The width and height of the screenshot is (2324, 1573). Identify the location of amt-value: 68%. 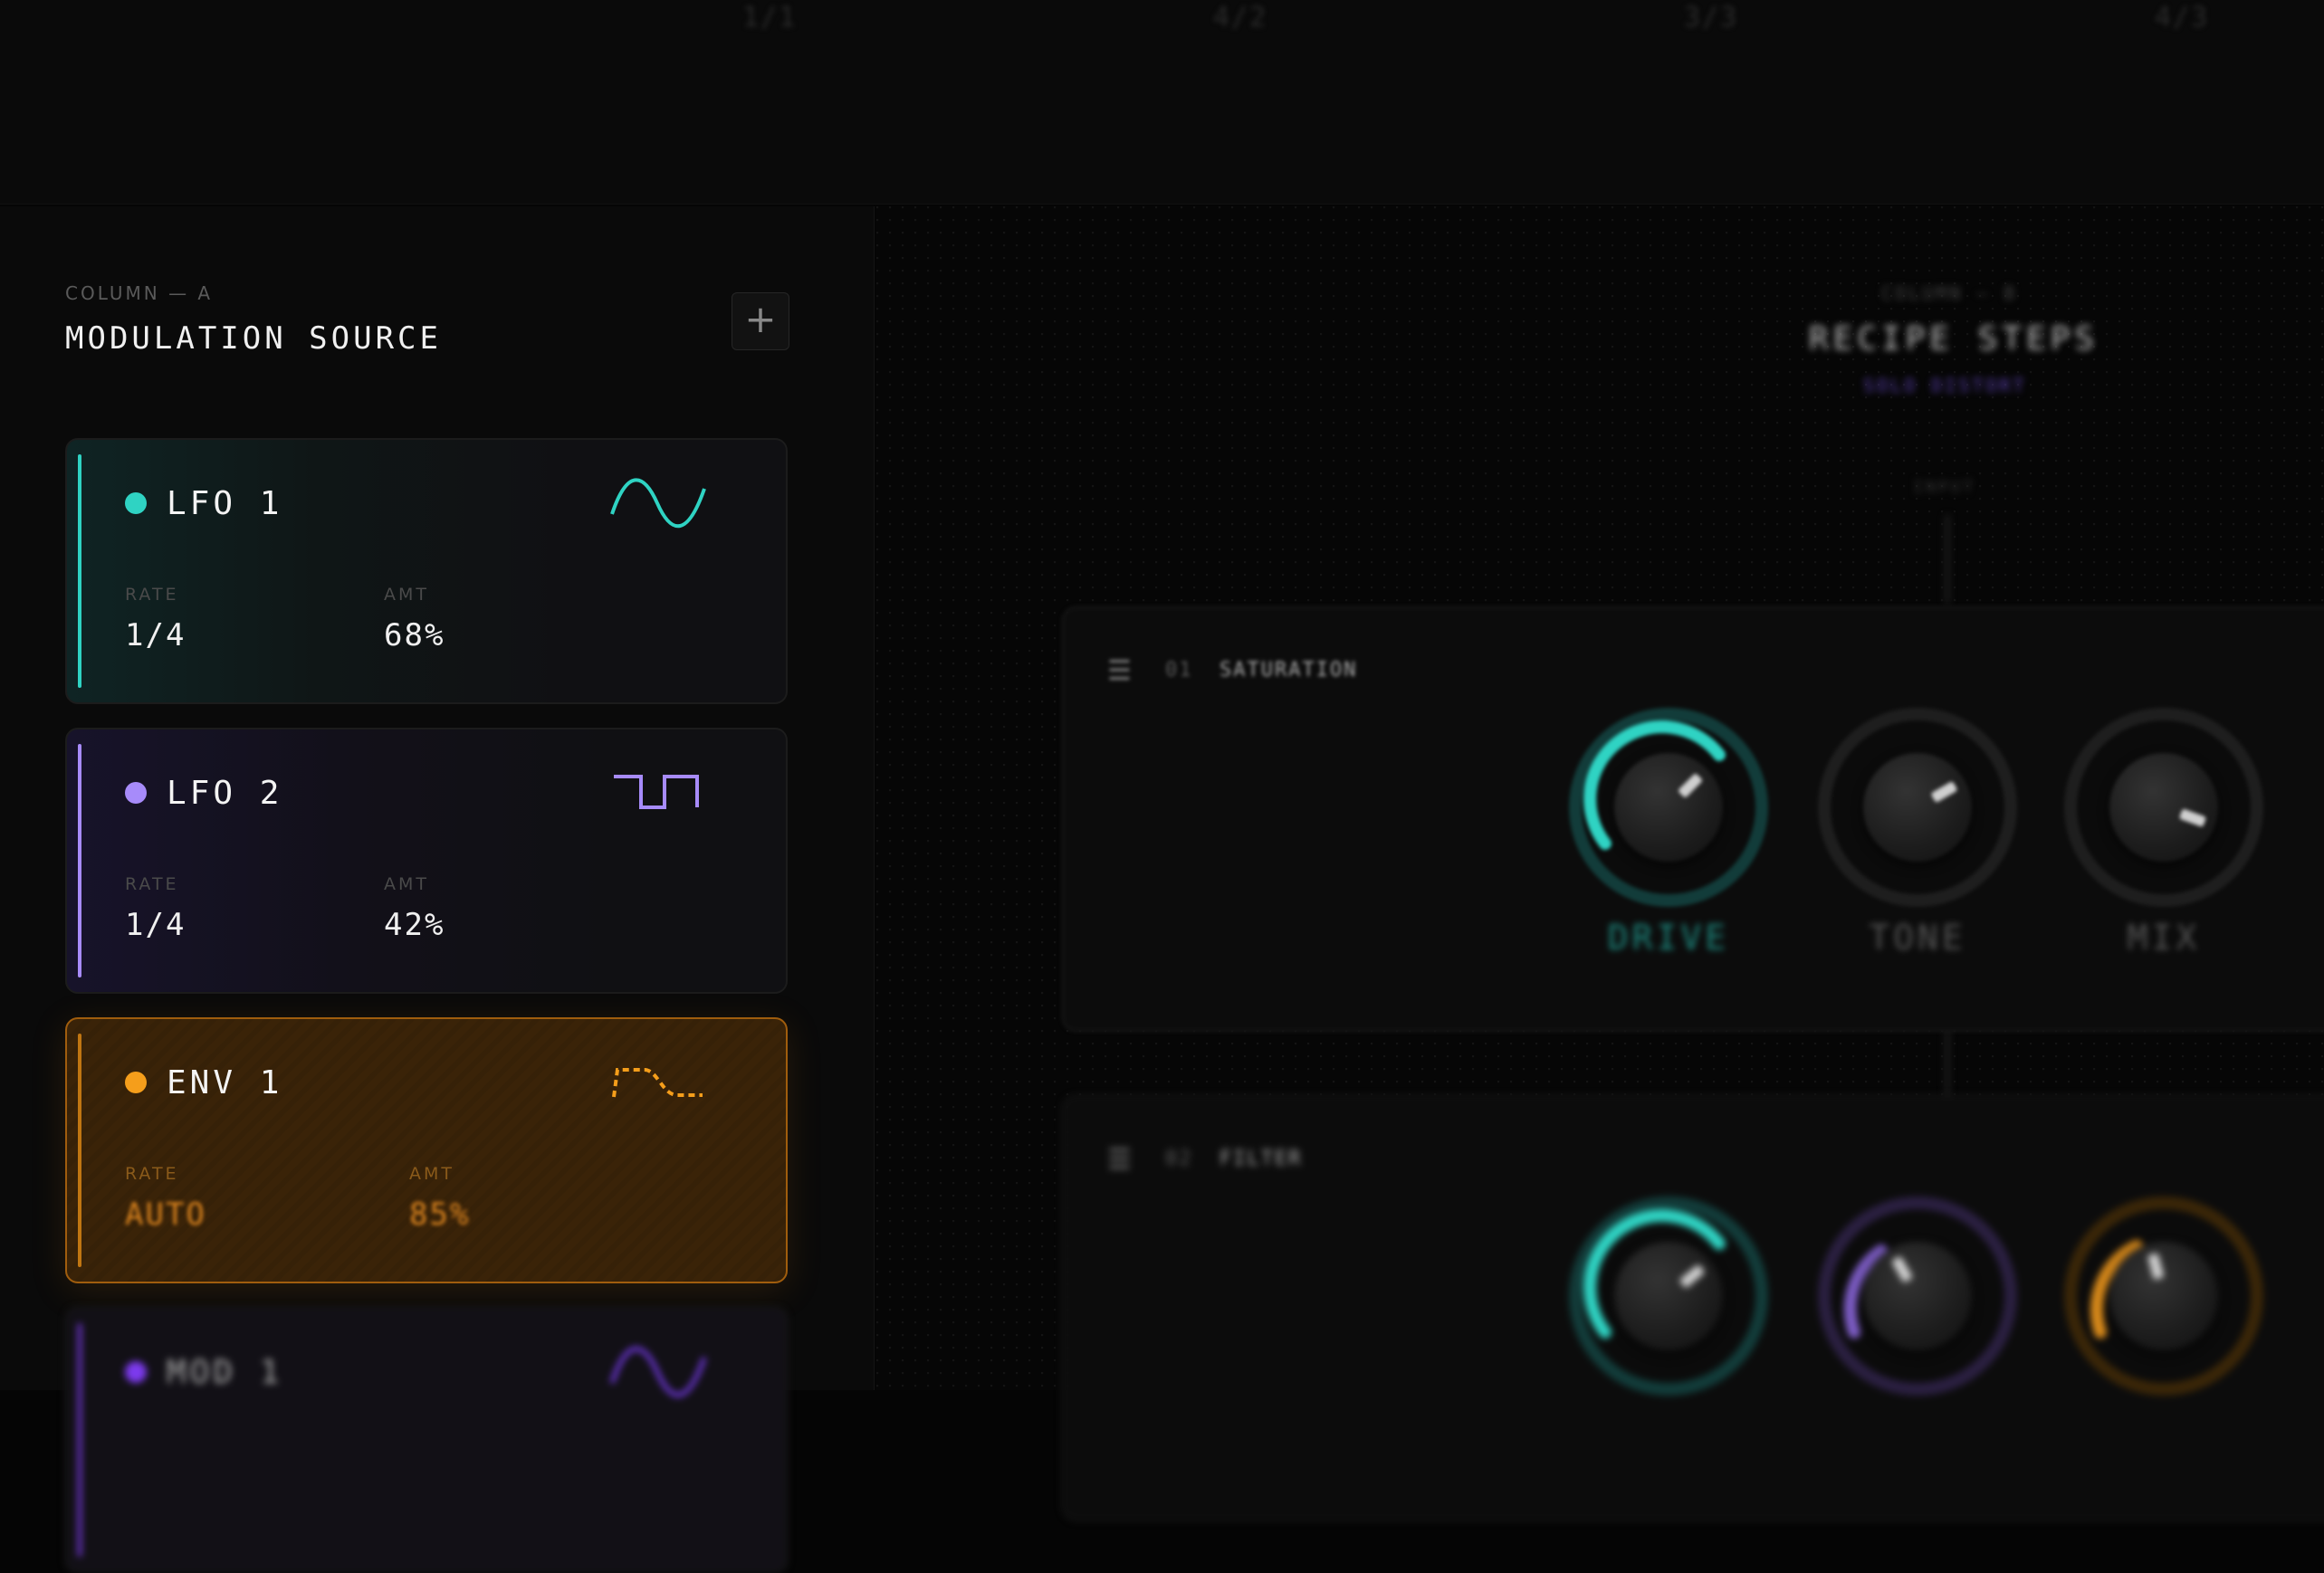
(414, 635).